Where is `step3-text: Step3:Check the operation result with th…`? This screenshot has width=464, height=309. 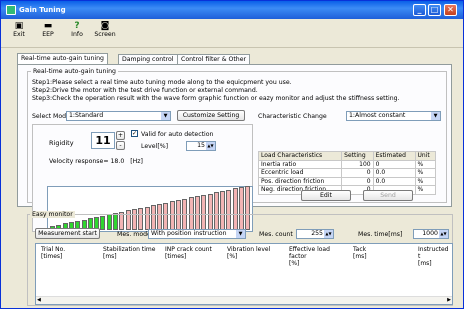
step3-text: Step3:Check the operation result with th… is located at coordinates (216, 98).